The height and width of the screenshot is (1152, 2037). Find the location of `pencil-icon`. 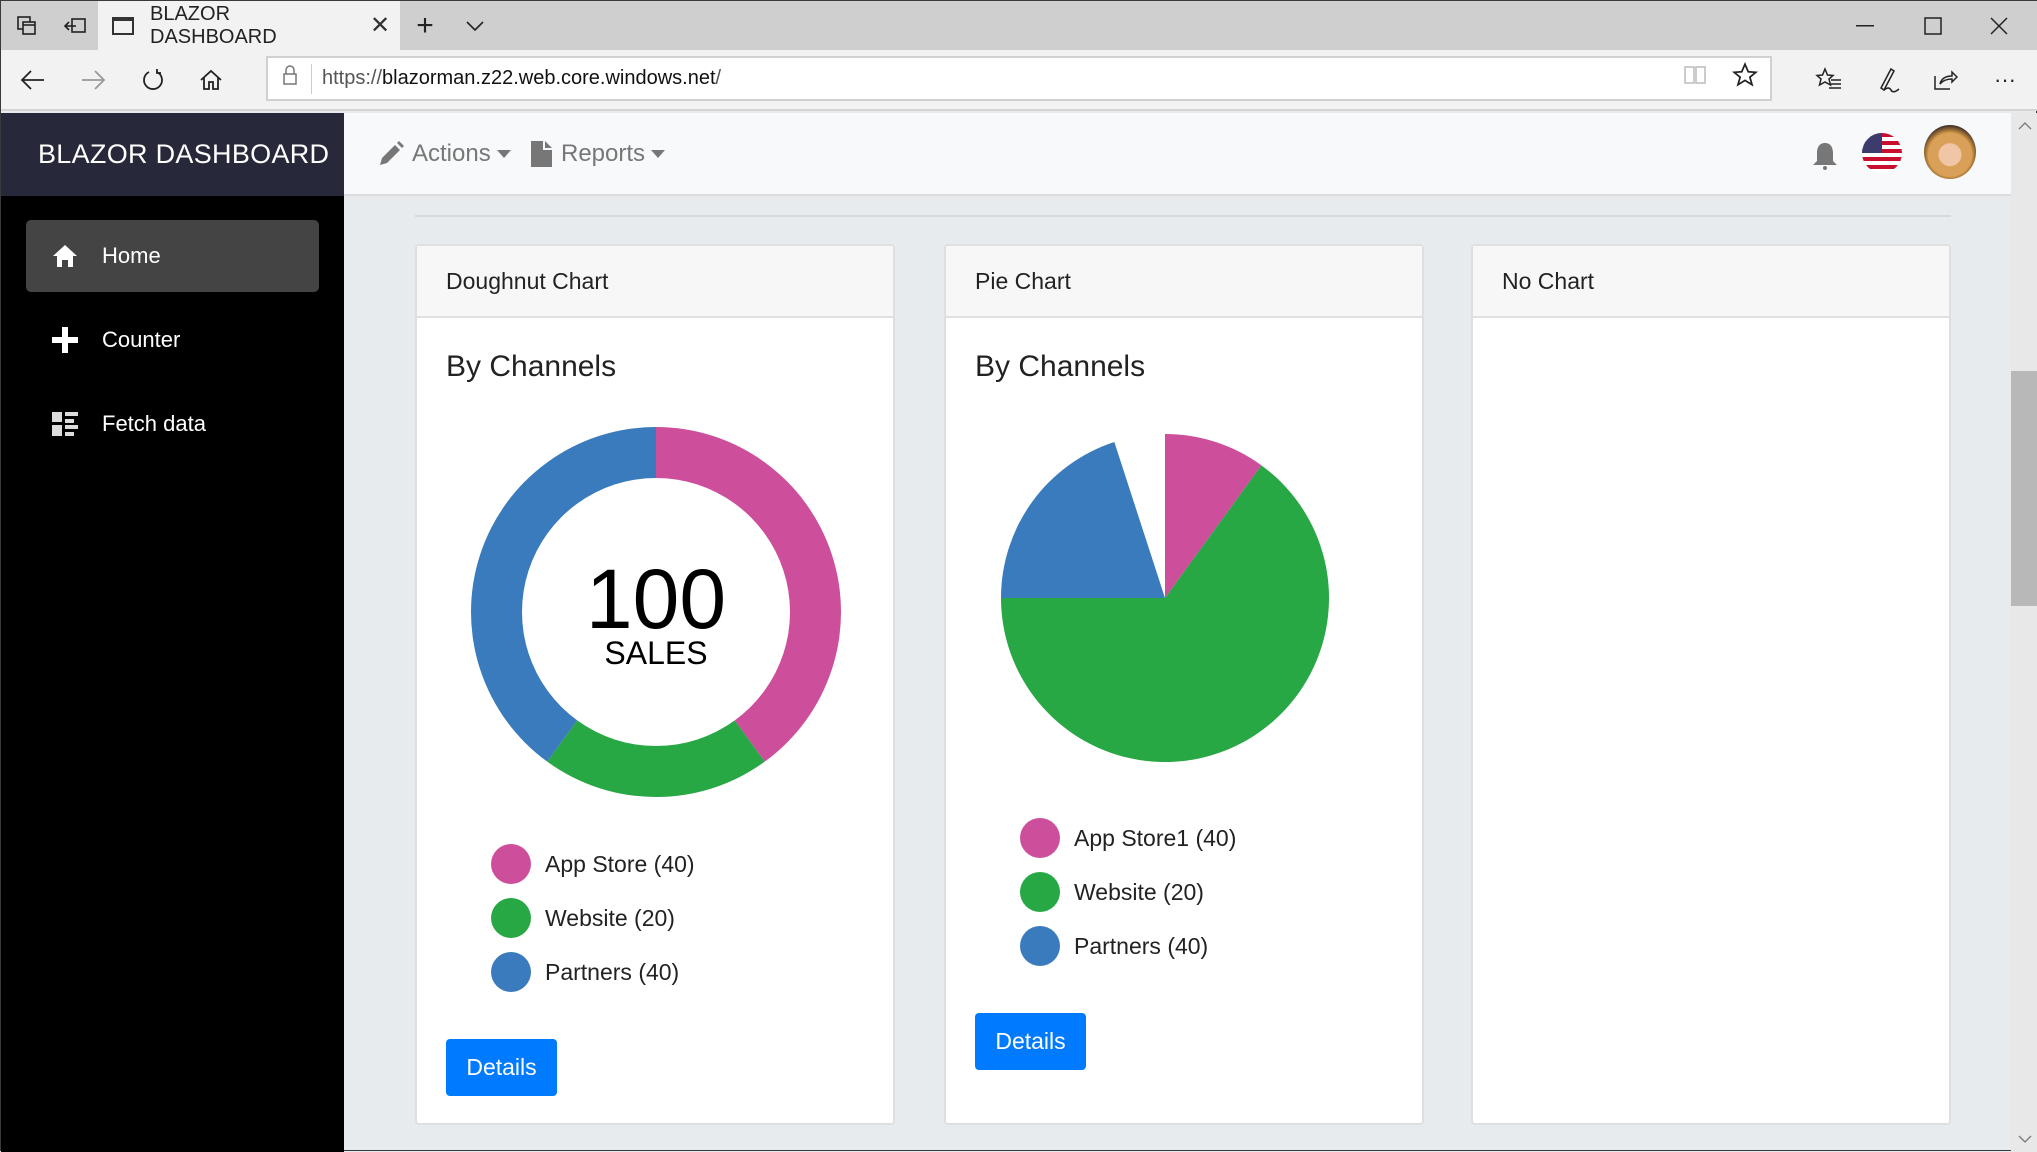

pencil-icon is located at coordinates (391, 153).